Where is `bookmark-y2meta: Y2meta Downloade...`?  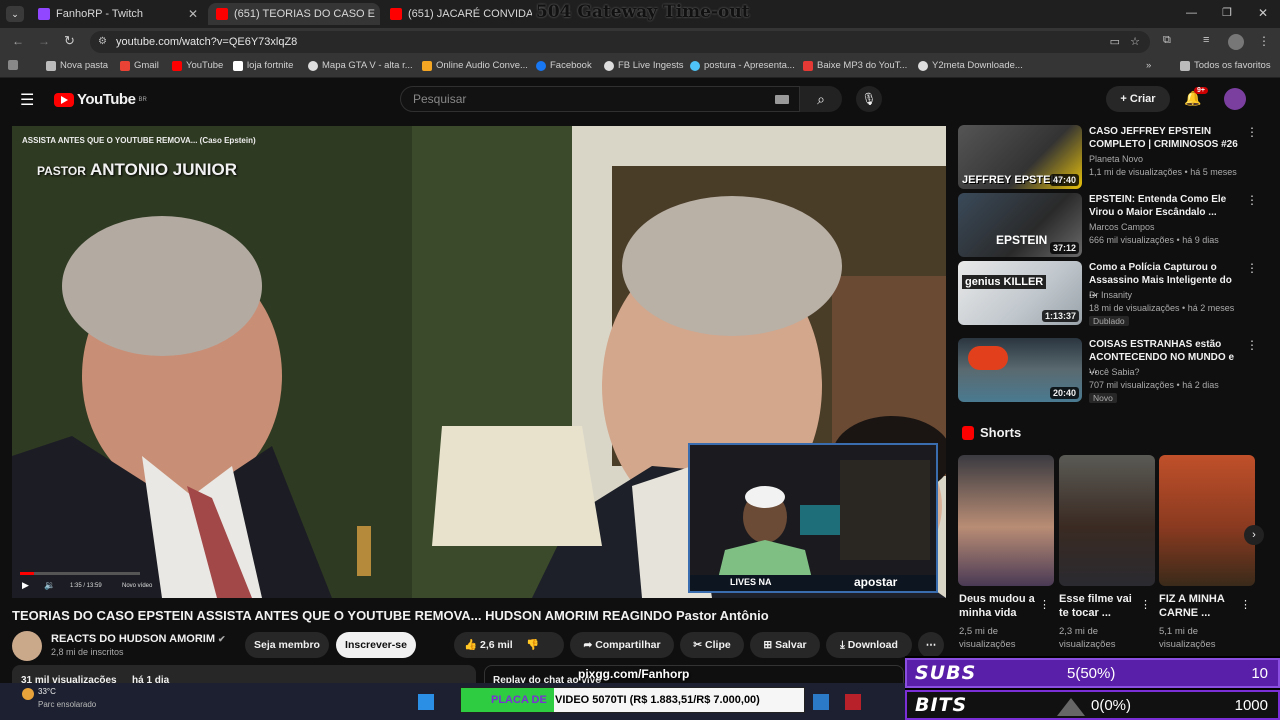
bookmark-y2meta: Y2meta Downloade... is located at coordinates (970, 65).